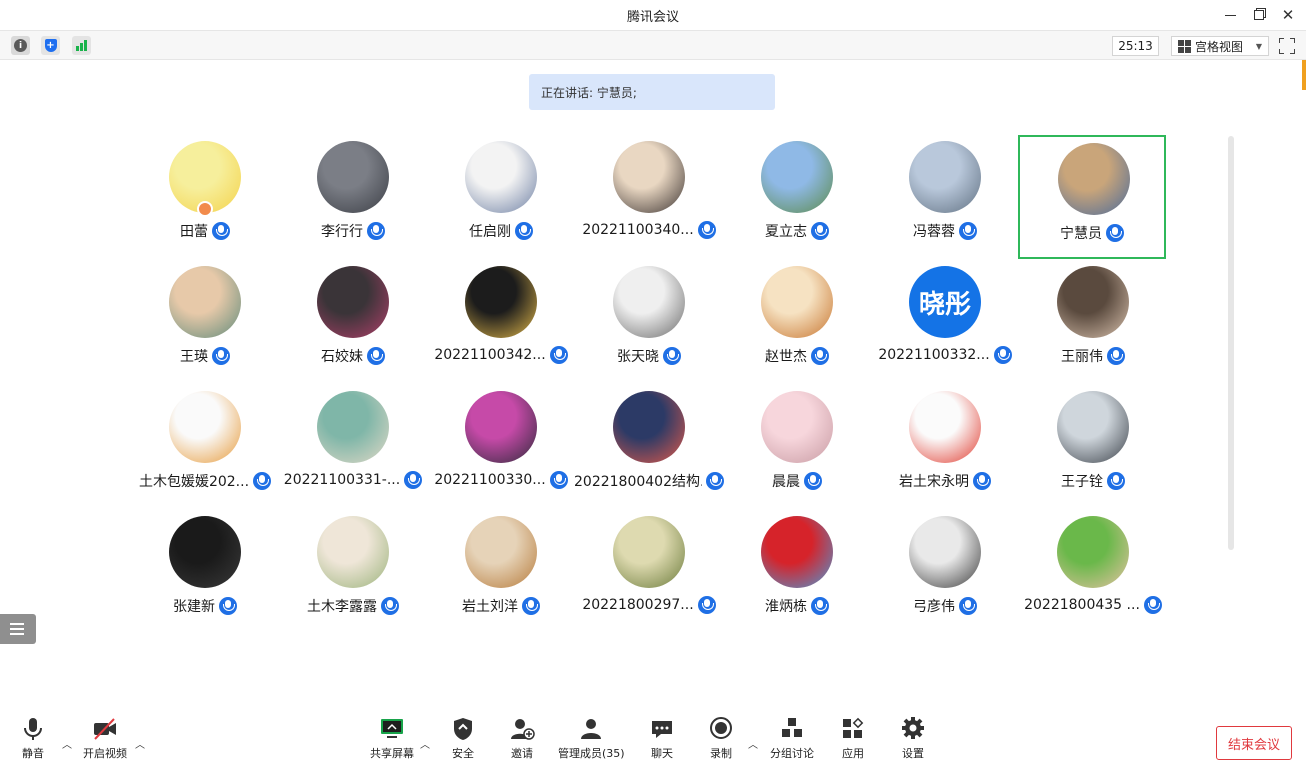 The height and width of the screenshot is (768, 1306). Describe the element at coordinates (945, 481) in the screenshot. I see `participant-name-row: 岩土宋永明` at that location.